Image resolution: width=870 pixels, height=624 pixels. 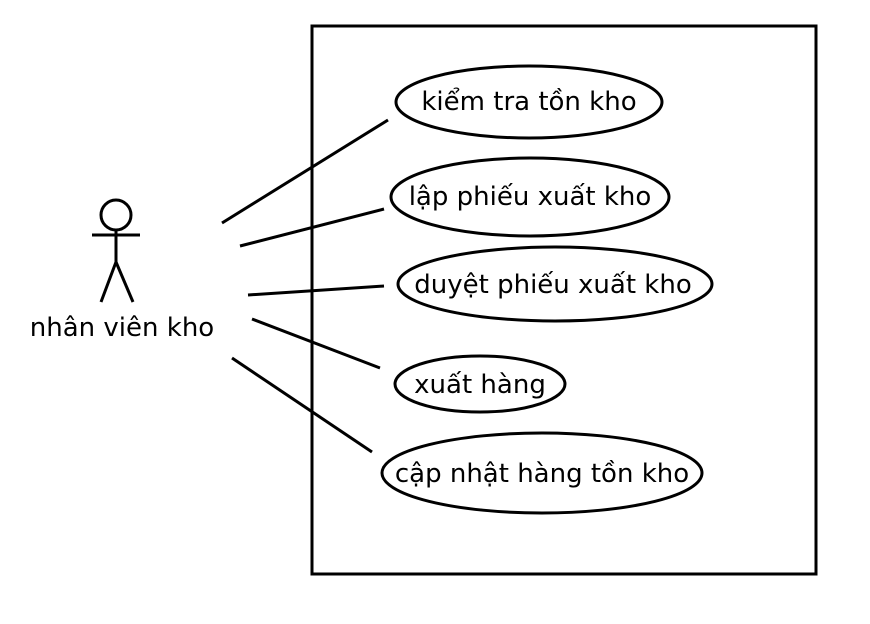 What do you see at coordinates (122, 328) in the screenshot?
I see `actor-label: nhân viên kho` at bounding box center [122, 328].